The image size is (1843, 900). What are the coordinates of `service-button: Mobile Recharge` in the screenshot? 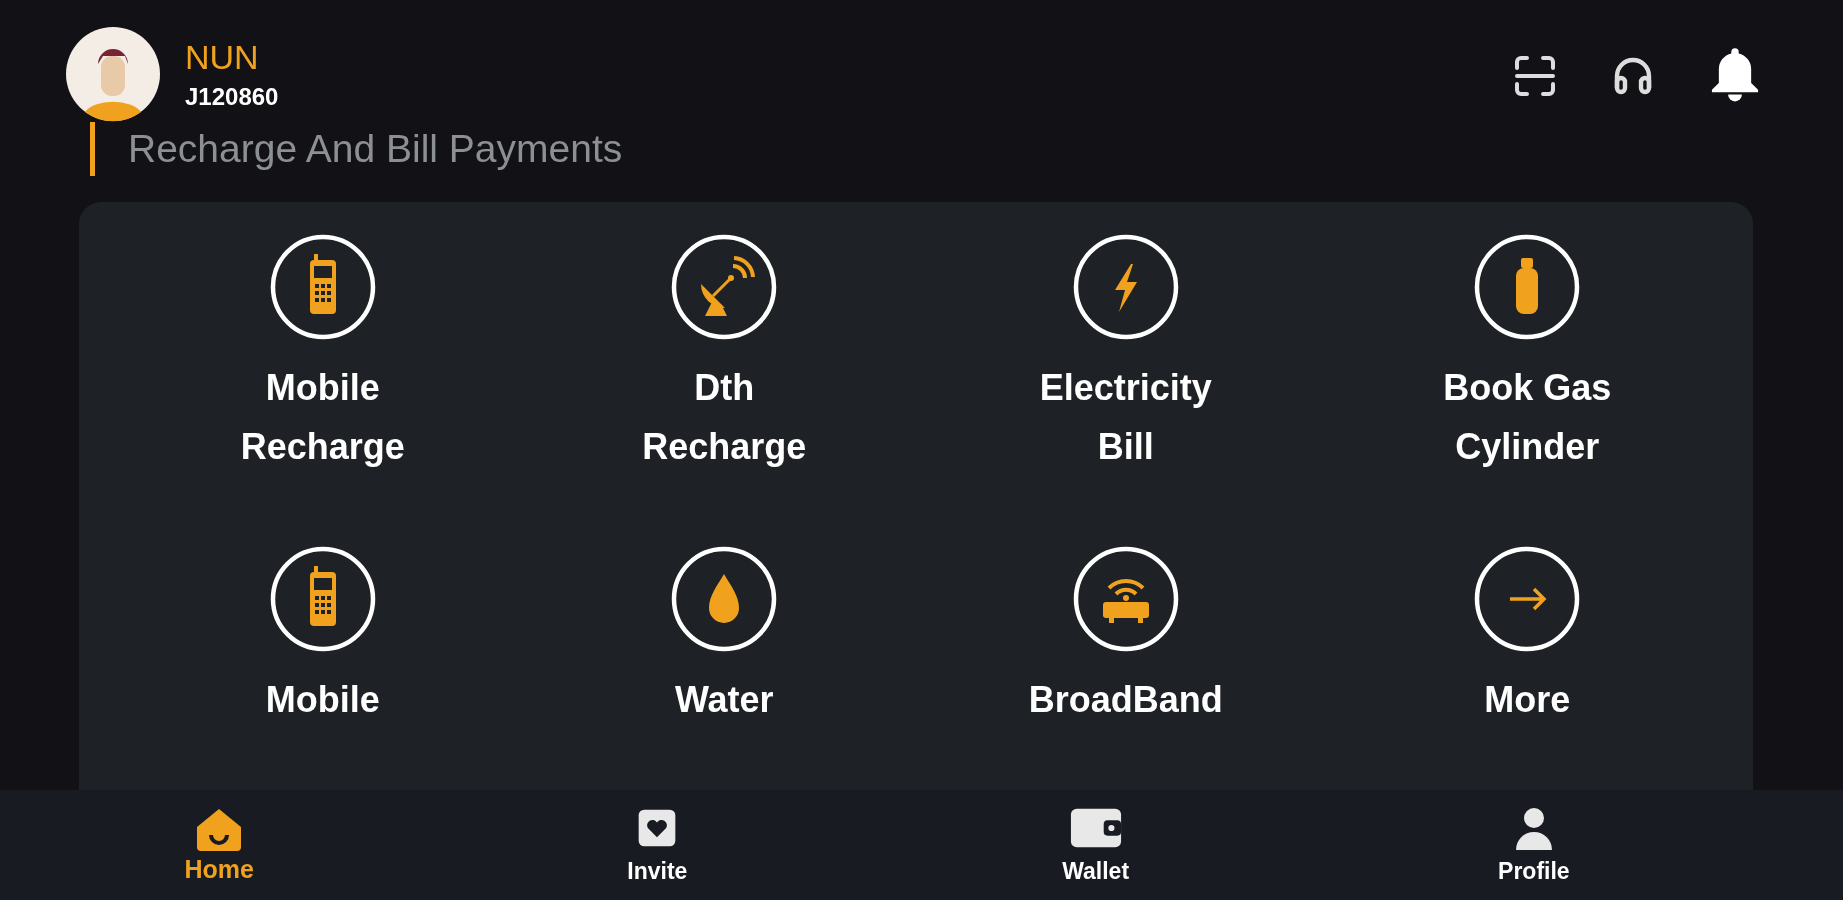 It's located at (323, 355).